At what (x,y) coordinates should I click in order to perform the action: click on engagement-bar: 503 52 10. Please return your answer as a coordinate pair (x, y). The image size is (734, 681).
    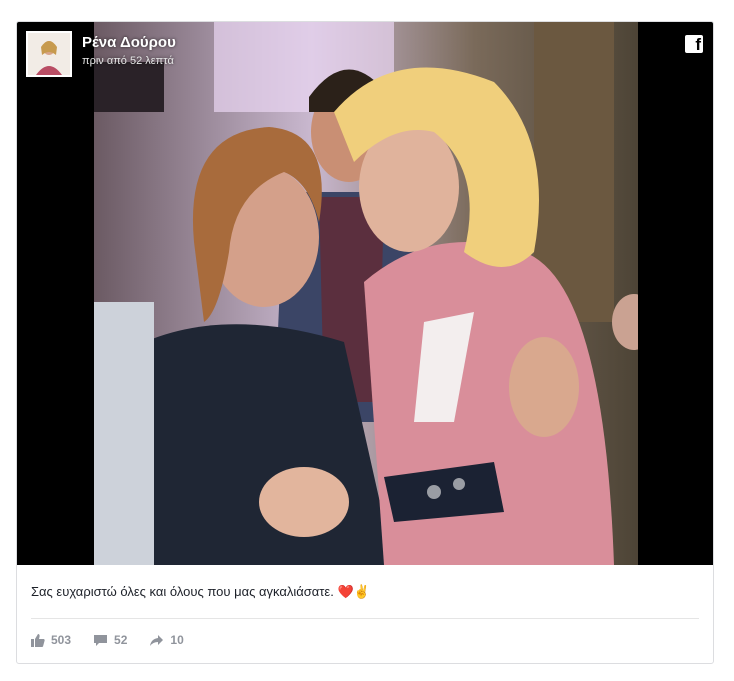
    Looking at the image, I should click on (118, 640).